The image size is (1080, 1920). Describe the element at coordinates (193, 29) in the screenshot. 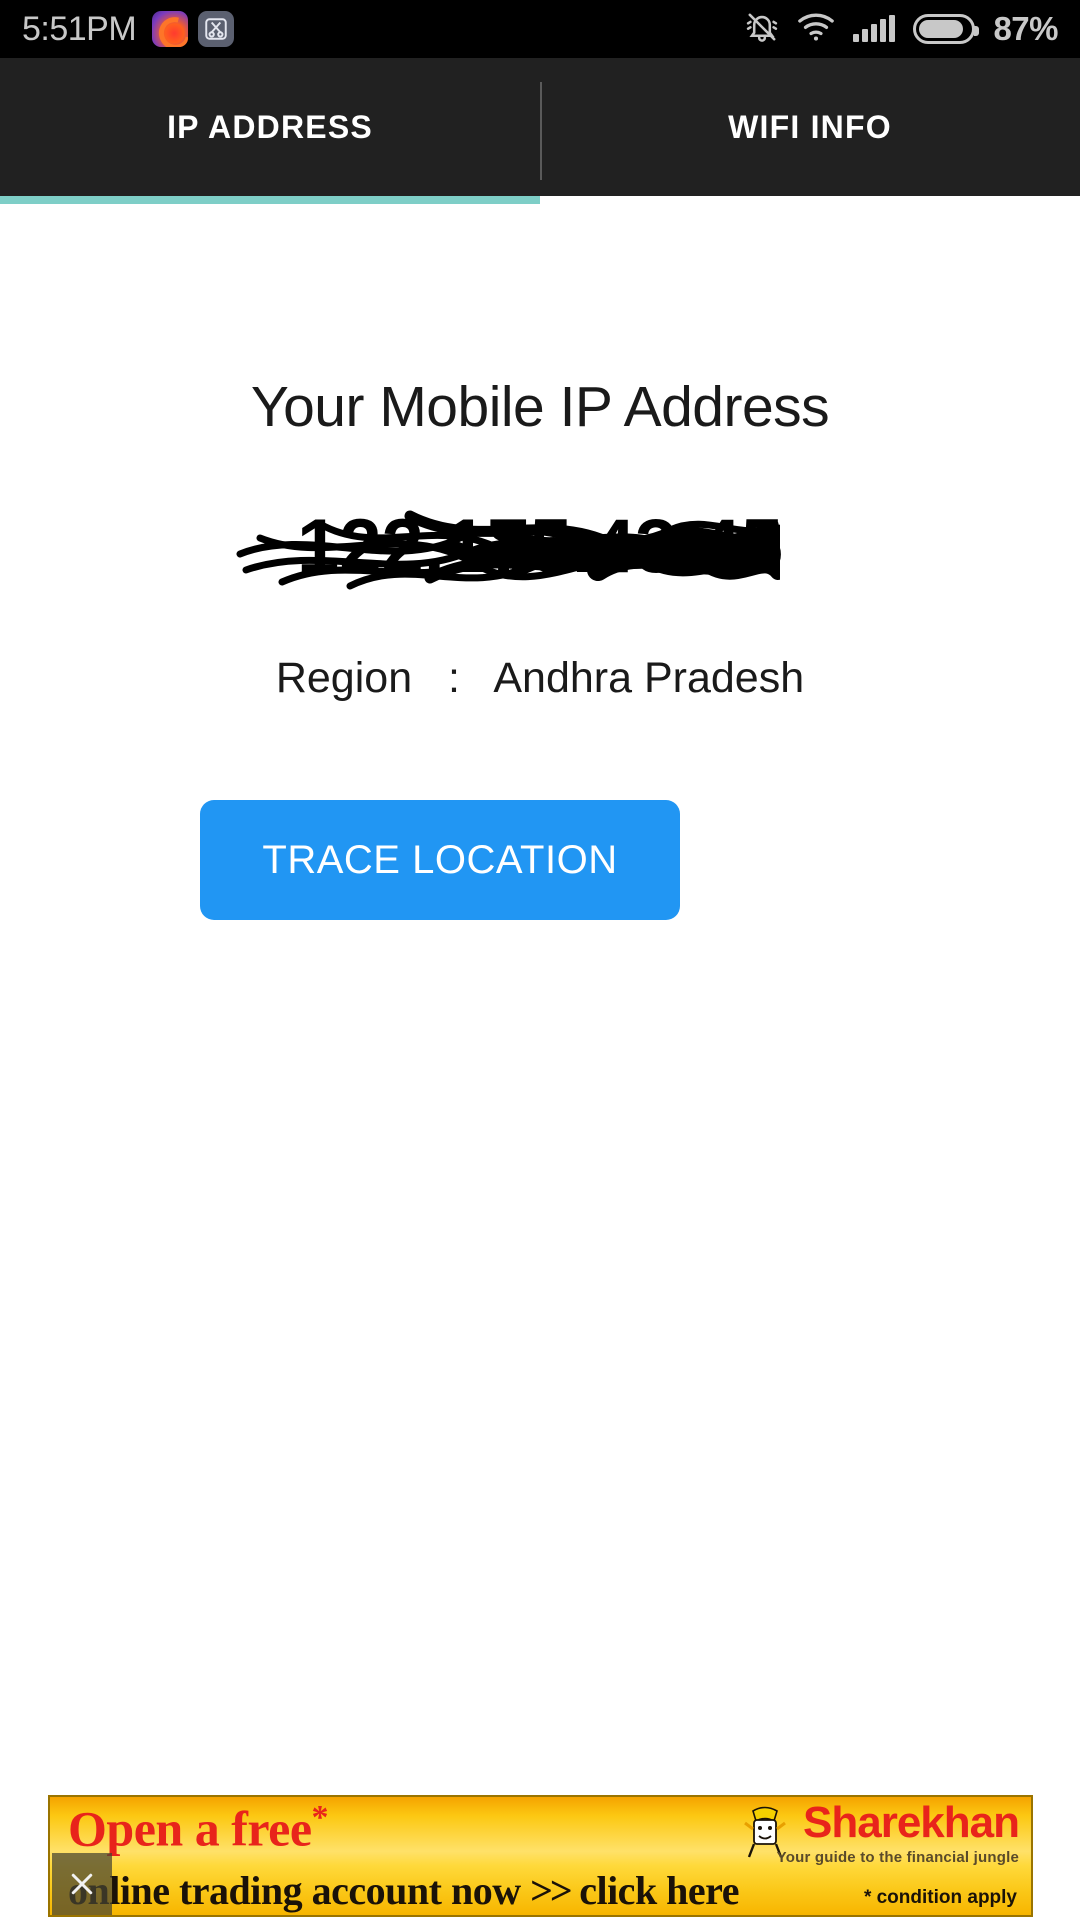

I see `status-bar-notification-icons` at that location.